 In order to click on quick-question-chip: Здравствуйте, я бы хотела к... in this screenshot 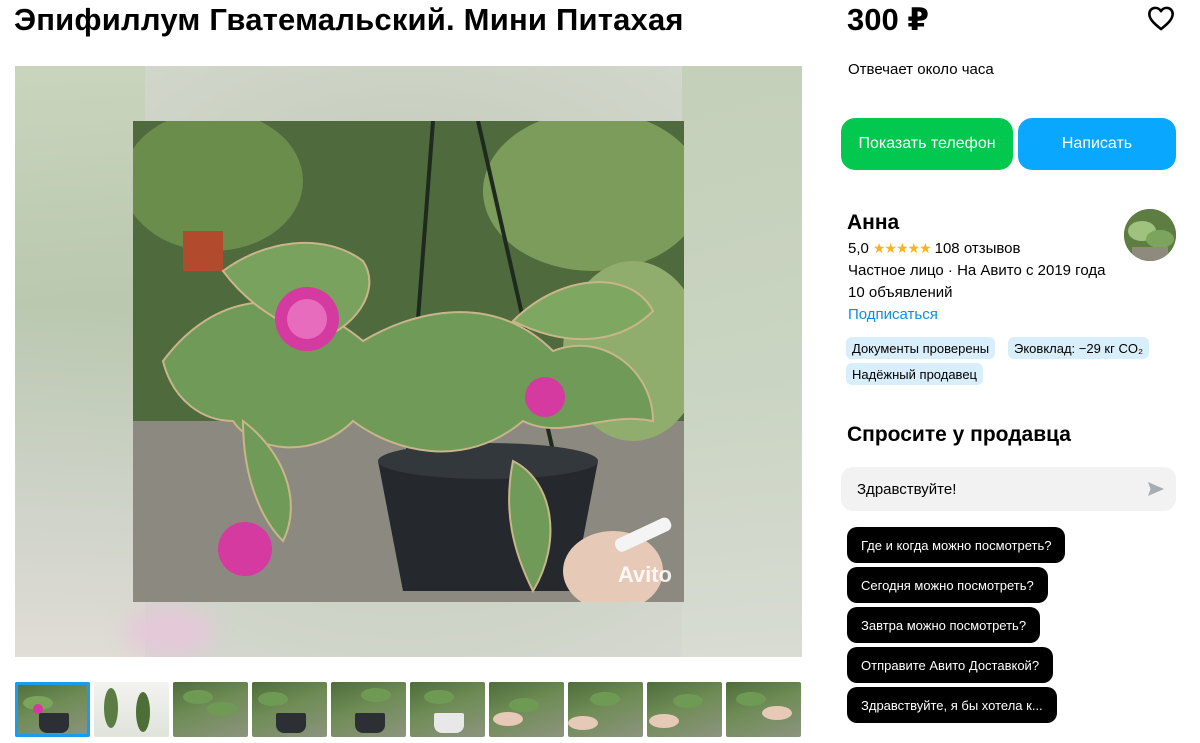, I will do `click(952, 705)`.